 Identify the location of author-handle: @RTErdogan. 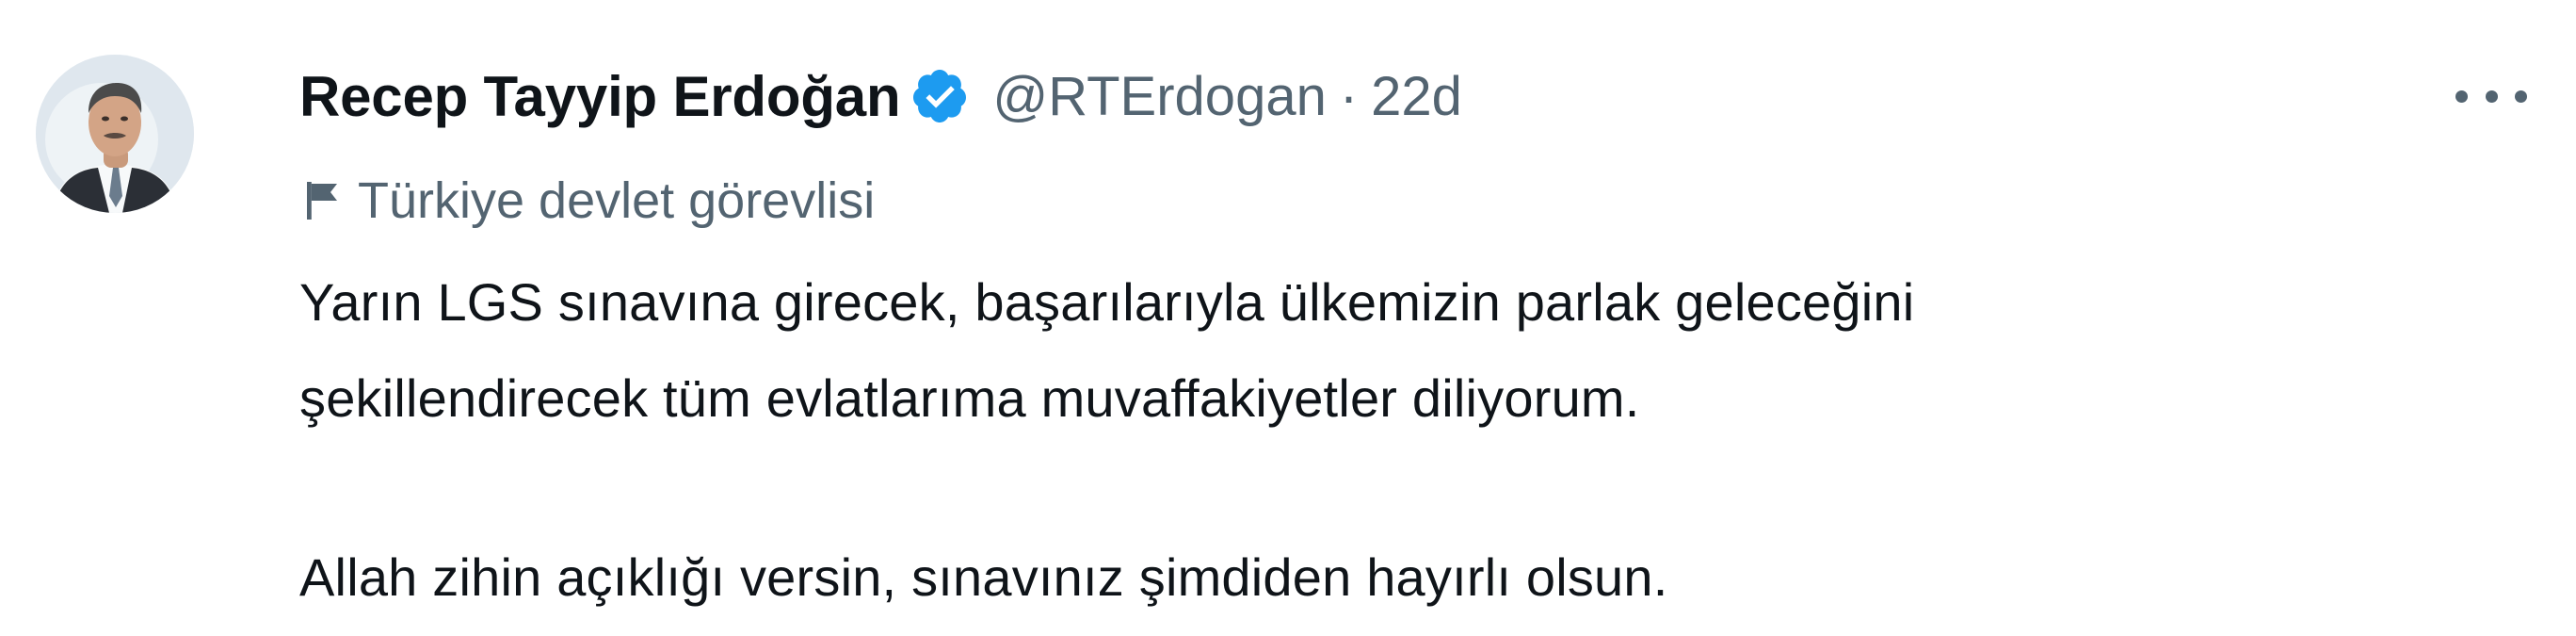
(1159, 96).